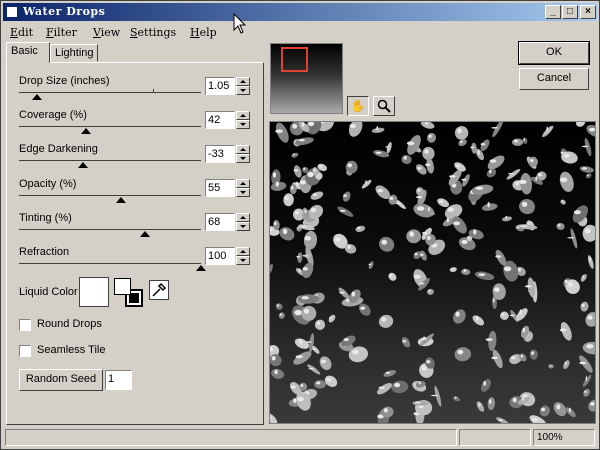 Image resolution: width=600 pixels, height=450 pixels. Describe the element at coordinates (69, 324) in the screenshot. I see `round-drops-label: Round Drops` at that location.